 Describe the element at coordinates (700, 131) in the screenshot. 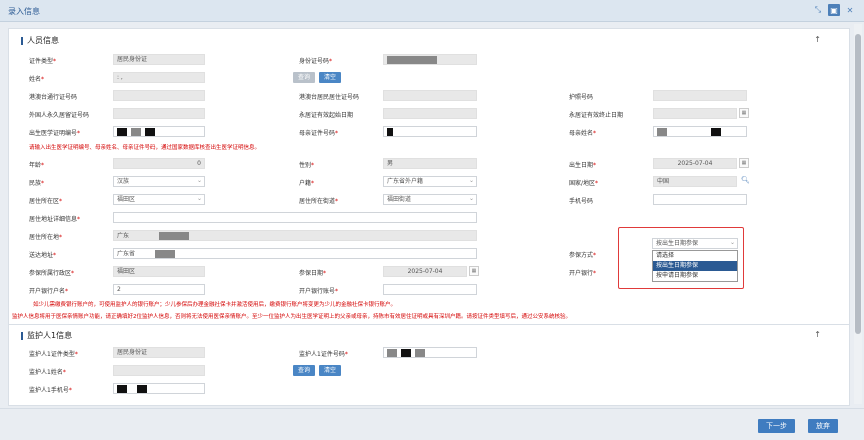

I see `mother-name-field` at that location.